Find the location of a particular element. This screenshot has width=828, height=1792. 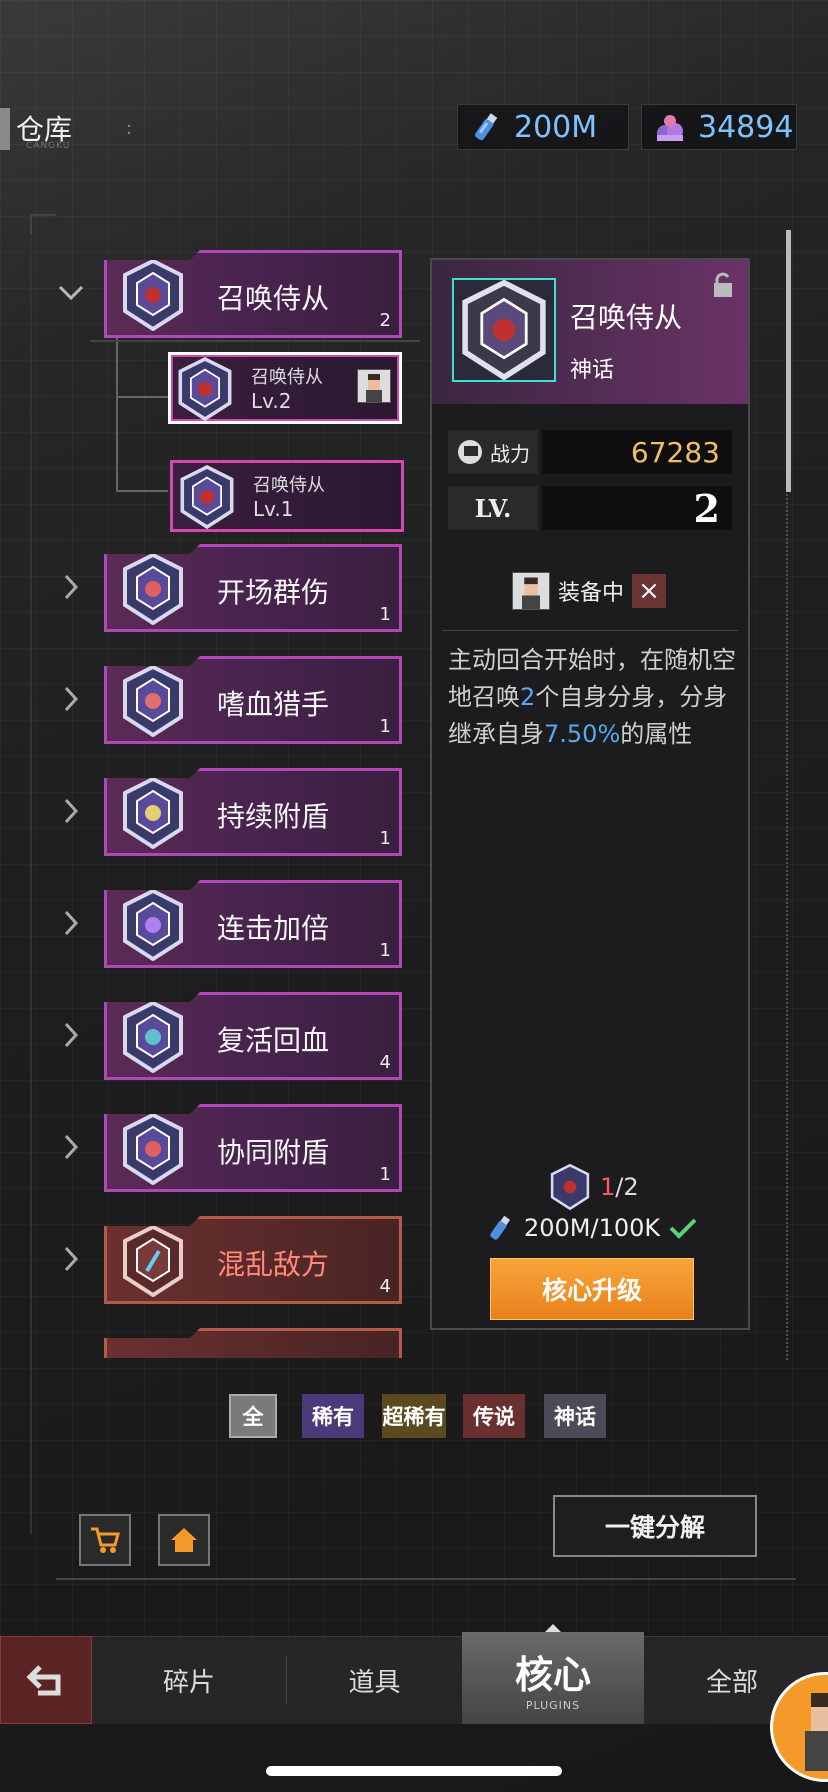

tree-connector-h1 is located at coordinates (142, 397).